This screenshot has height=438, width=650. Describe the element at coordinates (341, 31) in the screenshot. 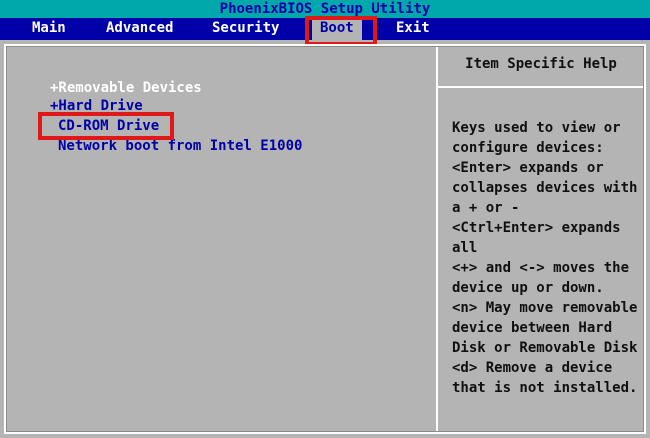

I see `boot-tab-highlight-box` at that location.